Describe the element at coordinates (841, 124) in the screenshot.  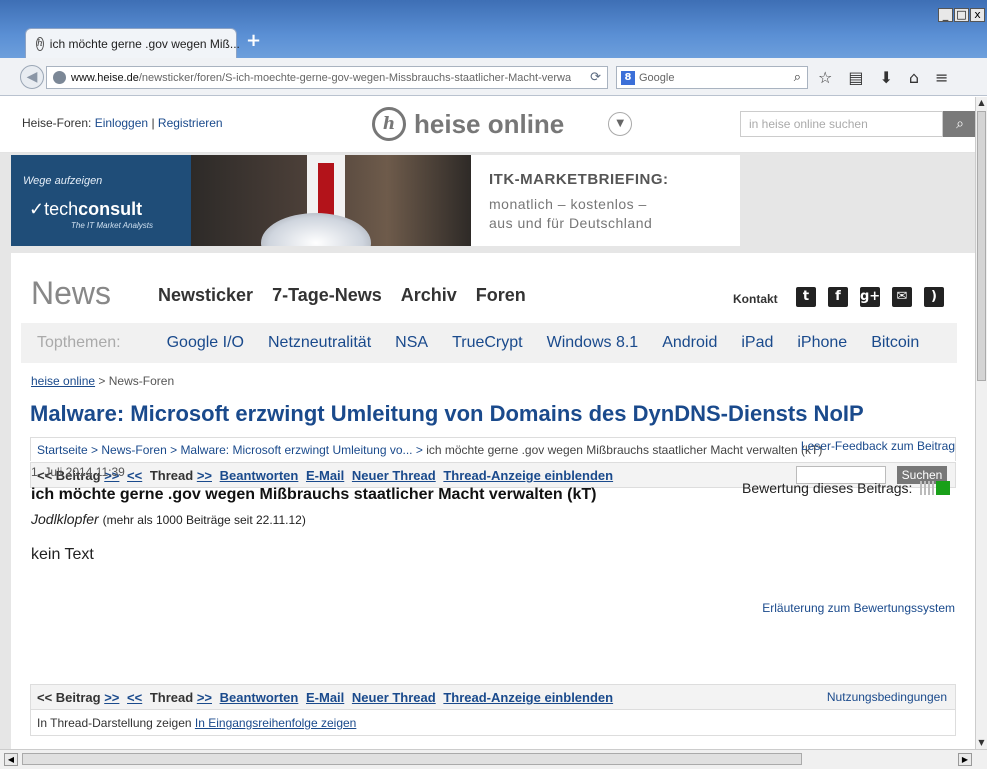
I see `site-search-input: in heise online suchen` at that location.